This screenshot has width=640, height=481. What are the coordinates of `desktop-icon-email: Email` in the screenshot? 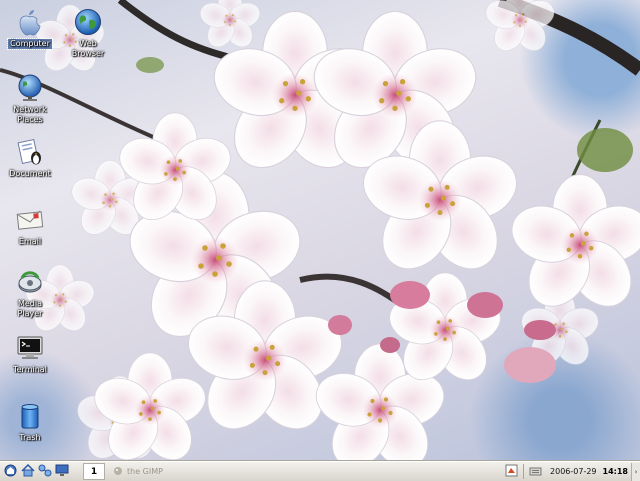 It's located at (30, 226).